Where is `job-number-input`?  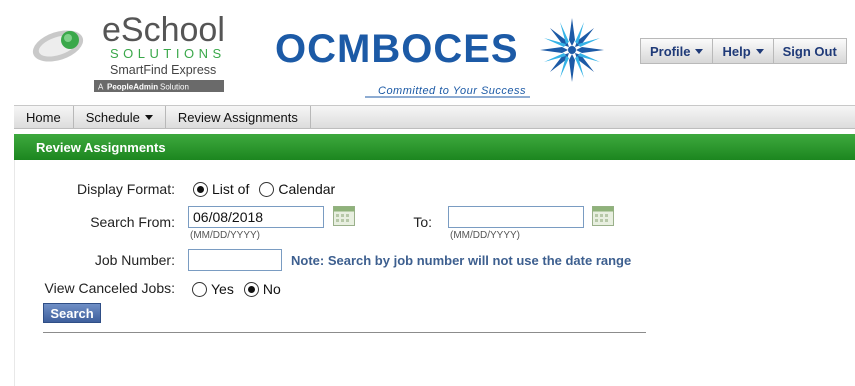
job-number-input is located at coordinates (235, 260).